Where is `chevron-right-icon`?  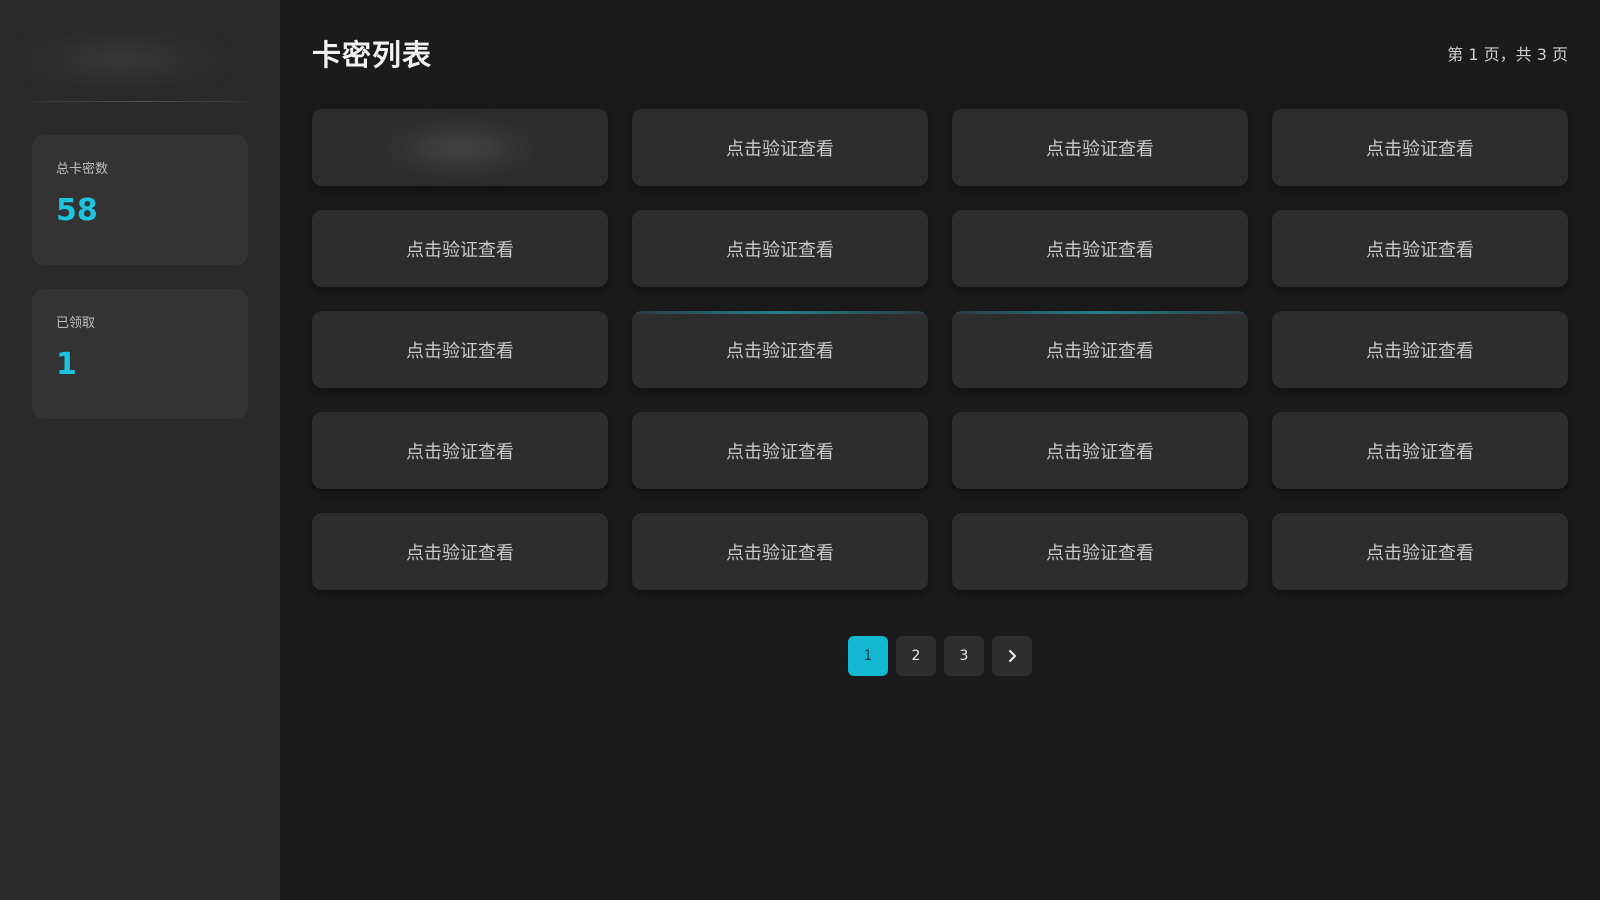
chevron-right-icon is located at coordinates (1012, 656).